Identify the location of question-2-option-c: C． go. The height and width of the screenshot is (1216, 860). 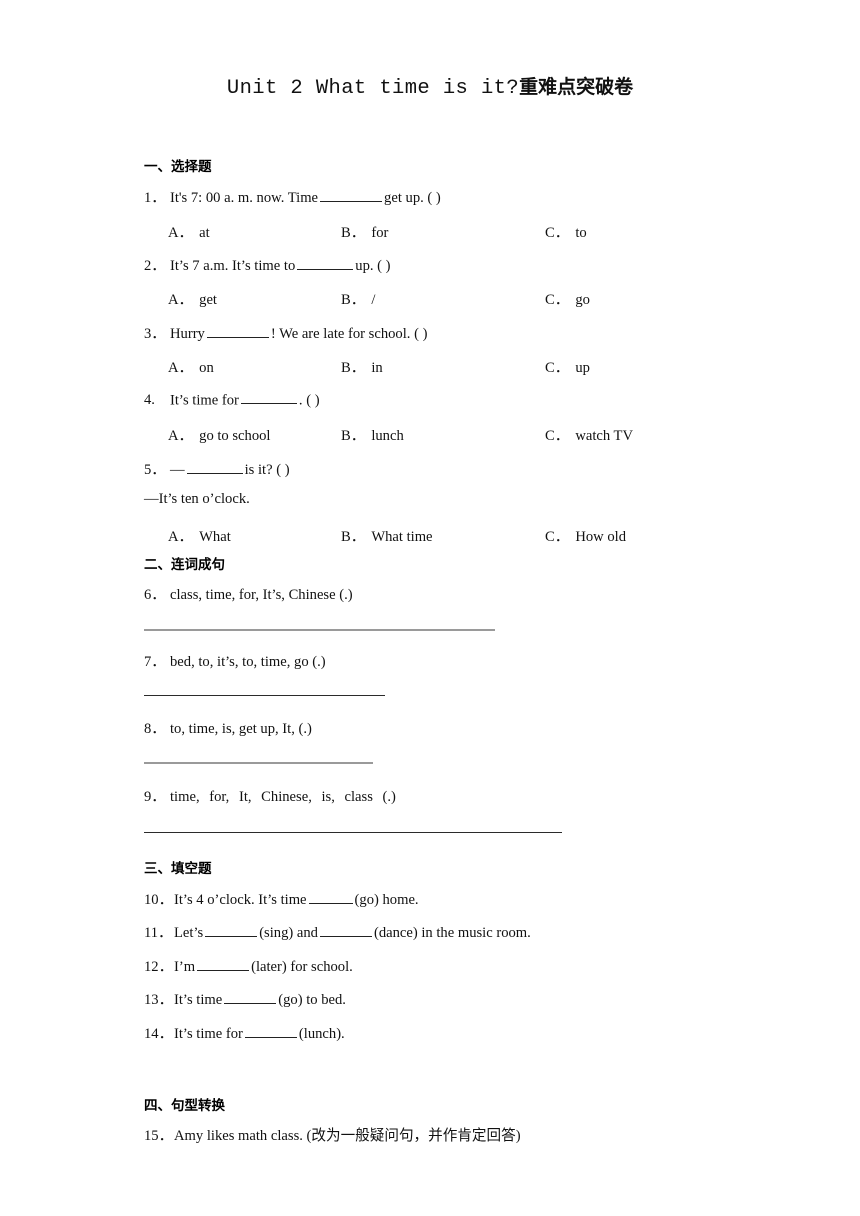
(567, 298).